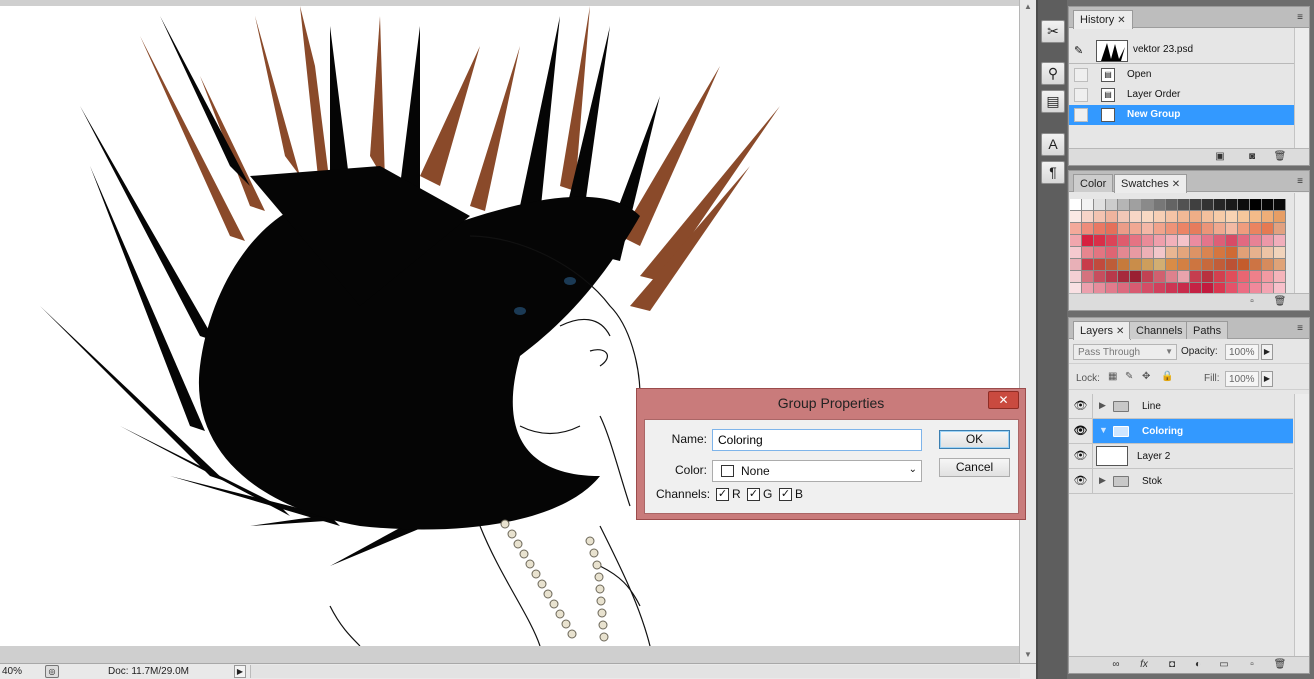 The image size is (1314, 679). Describe the element at coordinates (1102, 330) in the screenshot. I see `tab-layers: Layers ✕` at that location.